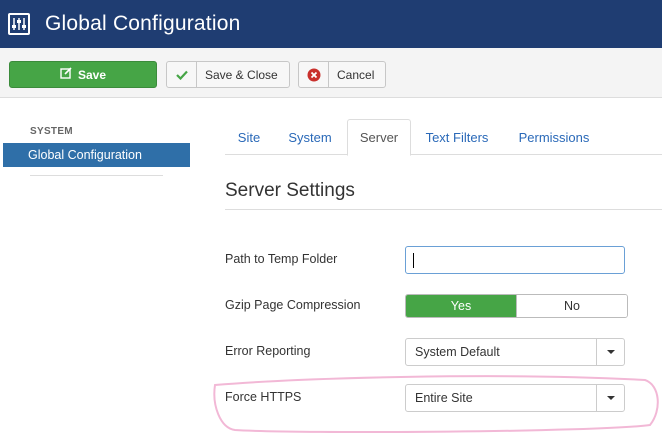 The width and height of the screenshot is (662, 433). Describe the element at coordinates (515, 352) in the screenshot. I see `error-reporting-select: System Default` at that location.